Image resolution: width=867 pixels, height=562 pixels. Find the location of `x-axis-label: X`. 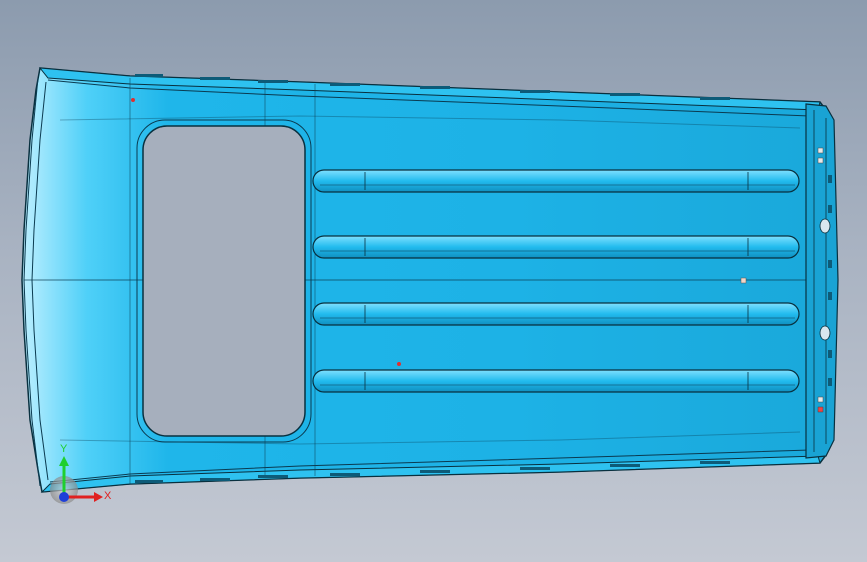

x-axis-label: X is located at coordinates (108, 496).